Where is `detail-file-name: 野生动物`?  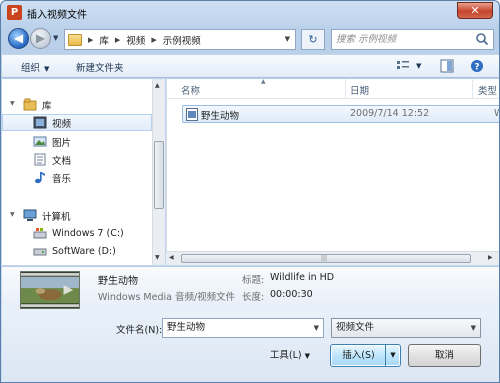 detail-file-name: 野生动物 is located at coordinates (118, 281).